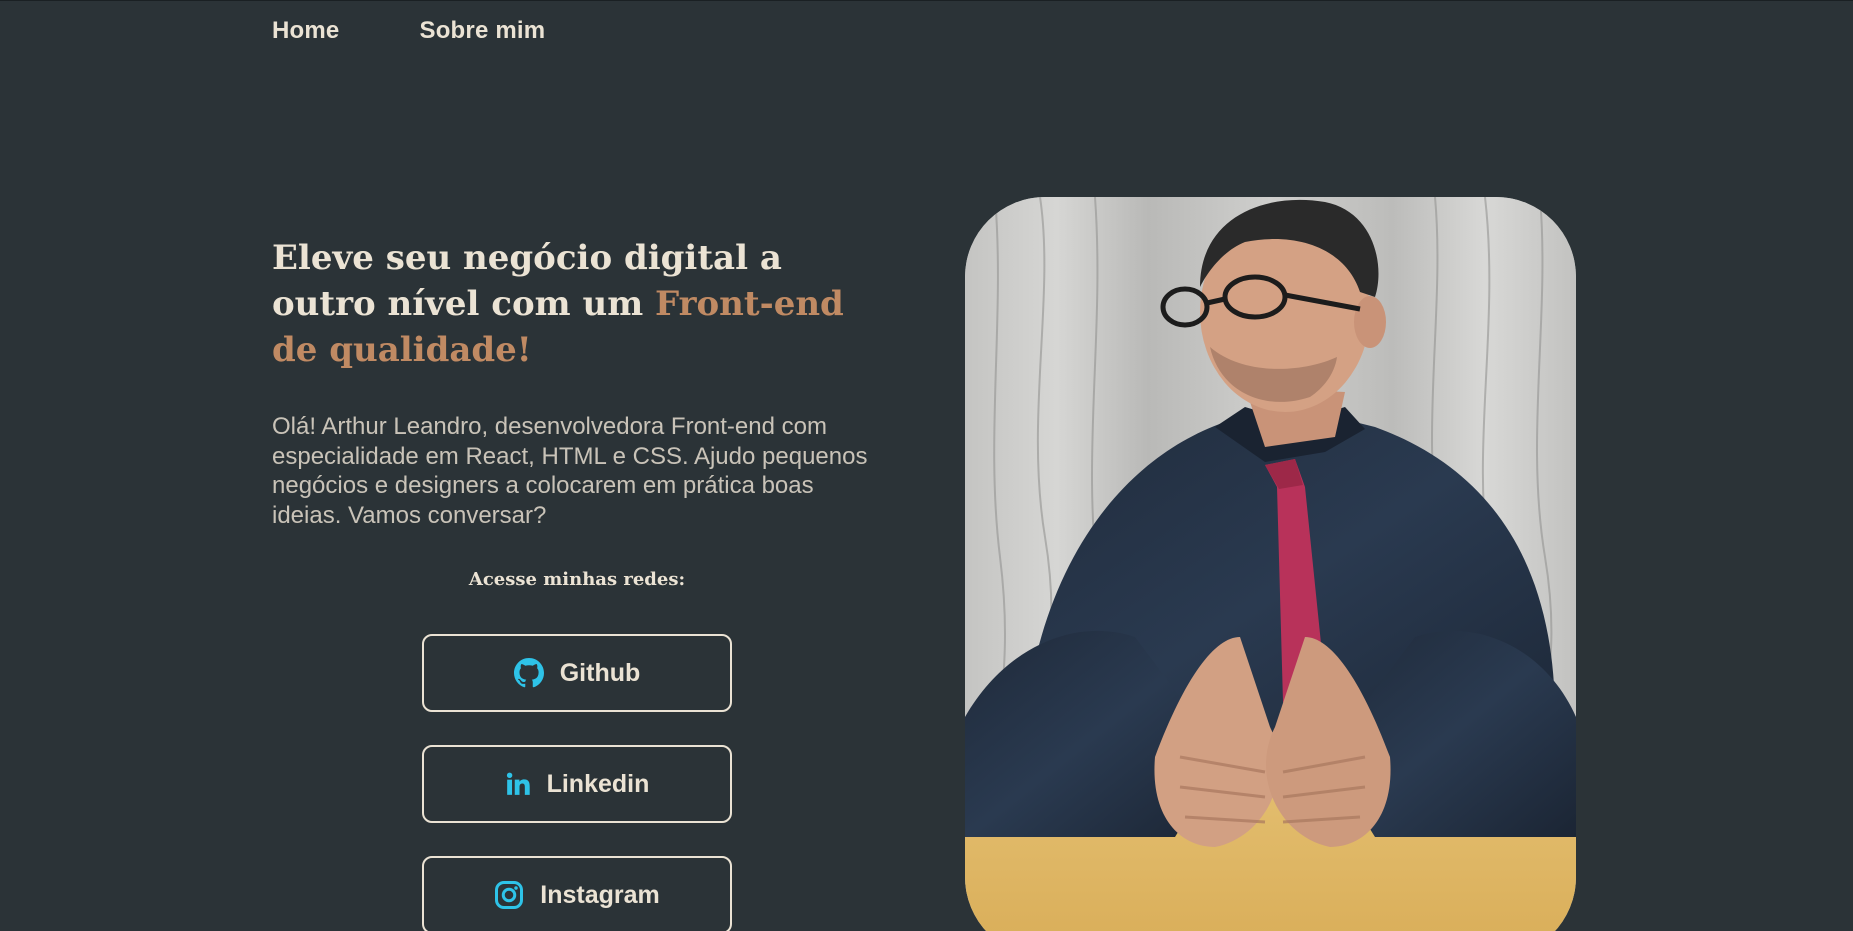  What do you see at coordinates (598, 783) in the screenshot?
I see `linkedin-label: Linkedin` at bounding box center [598, 783].